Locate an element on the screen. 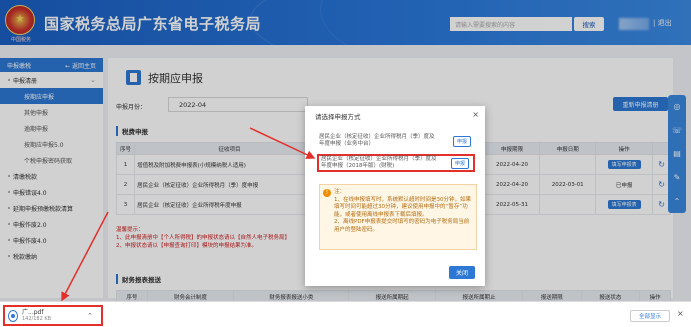  download-item: 广...pdf 142/182 KB ⌃ is located at coordinates (53, 315).